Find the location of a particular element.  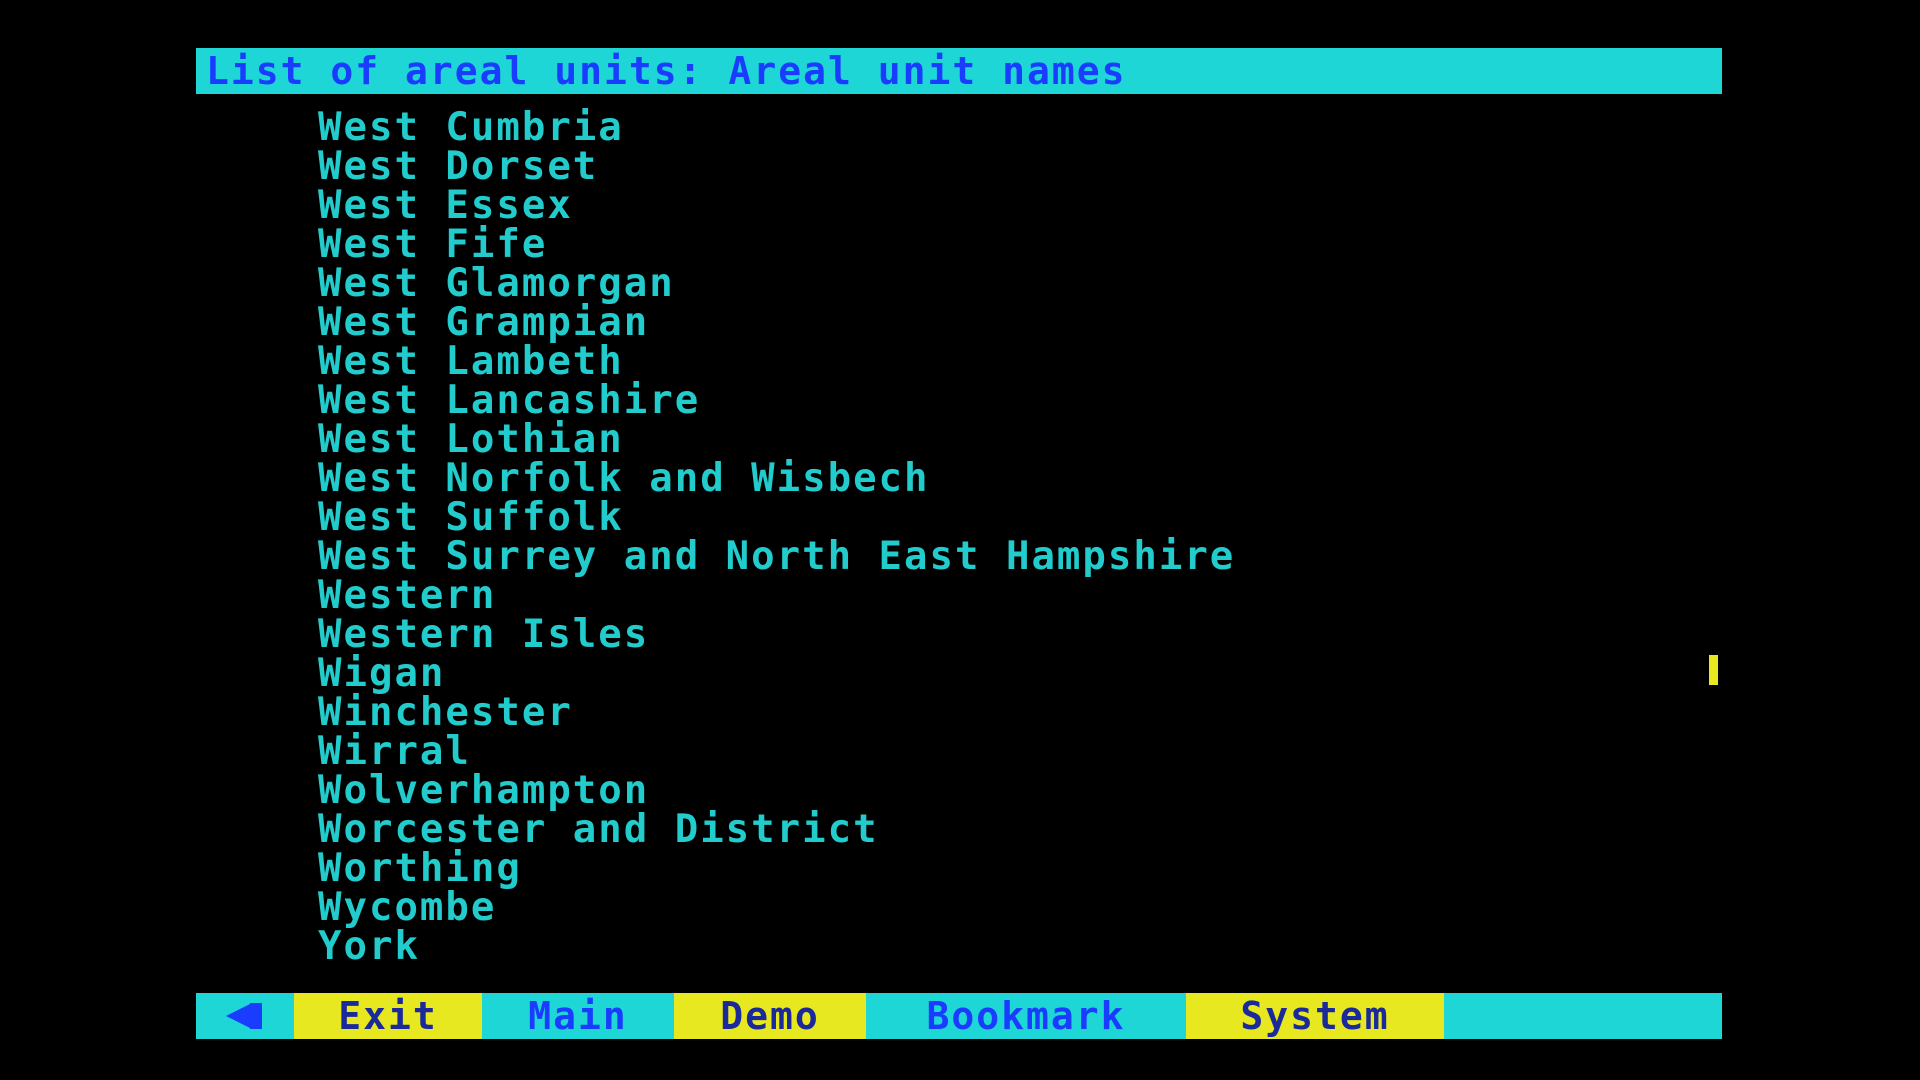

list-item: West Lambeth is located at coordinates (776, 361).